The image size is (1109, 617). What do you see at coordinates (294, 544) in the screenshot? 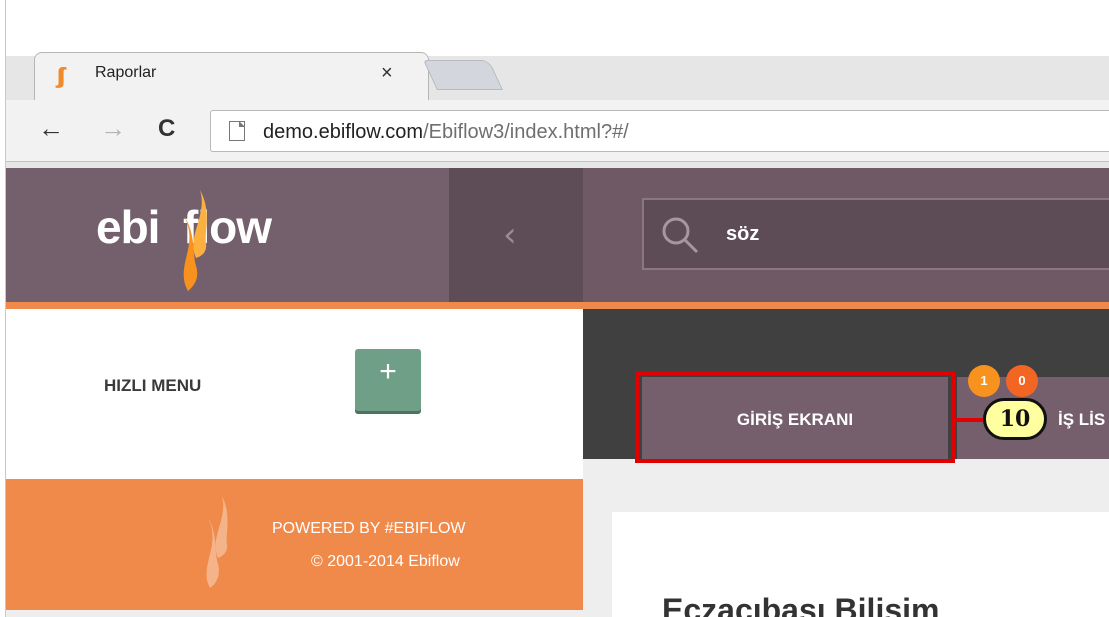
I see `powered-by-panel` at bounding box center [294, 544].